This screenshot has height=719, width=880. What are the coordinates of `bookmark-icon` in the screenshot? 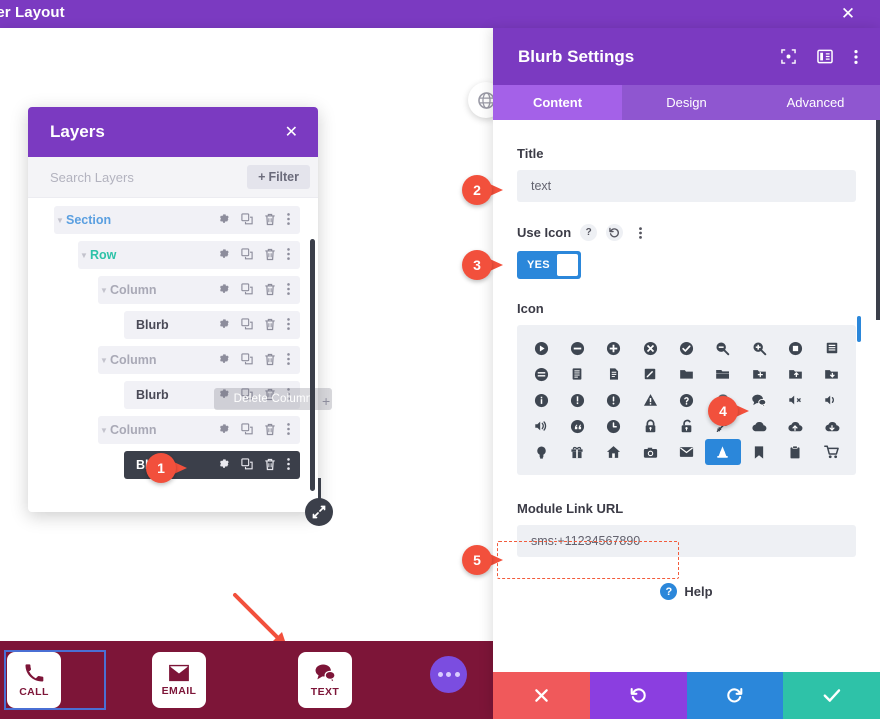 It's located at (759, 452).